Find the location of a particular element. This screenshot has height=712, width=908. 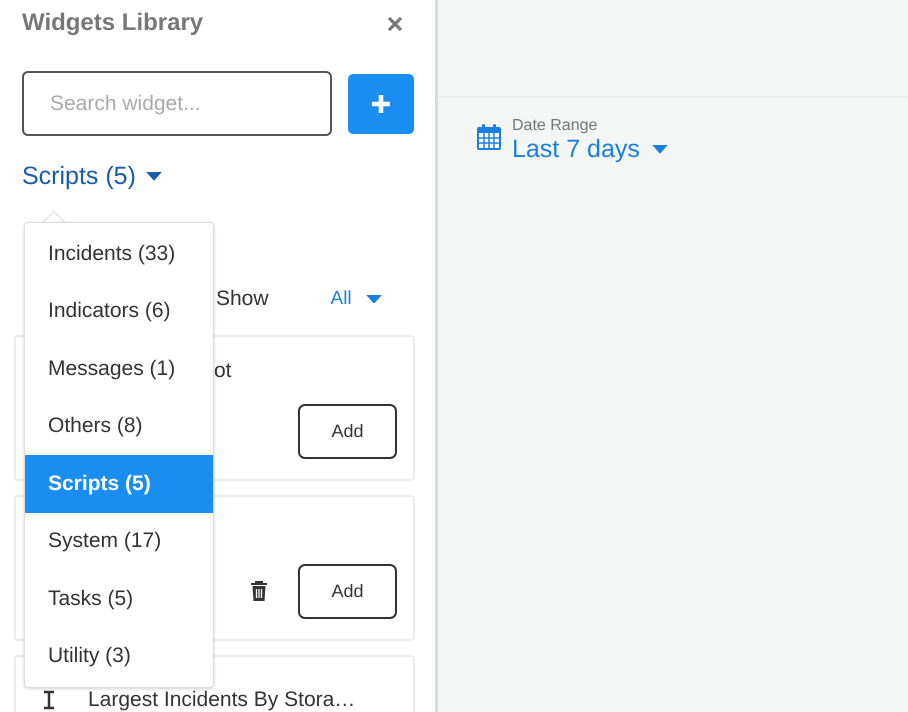

calendar-icon is located at coordinates (489, 137).